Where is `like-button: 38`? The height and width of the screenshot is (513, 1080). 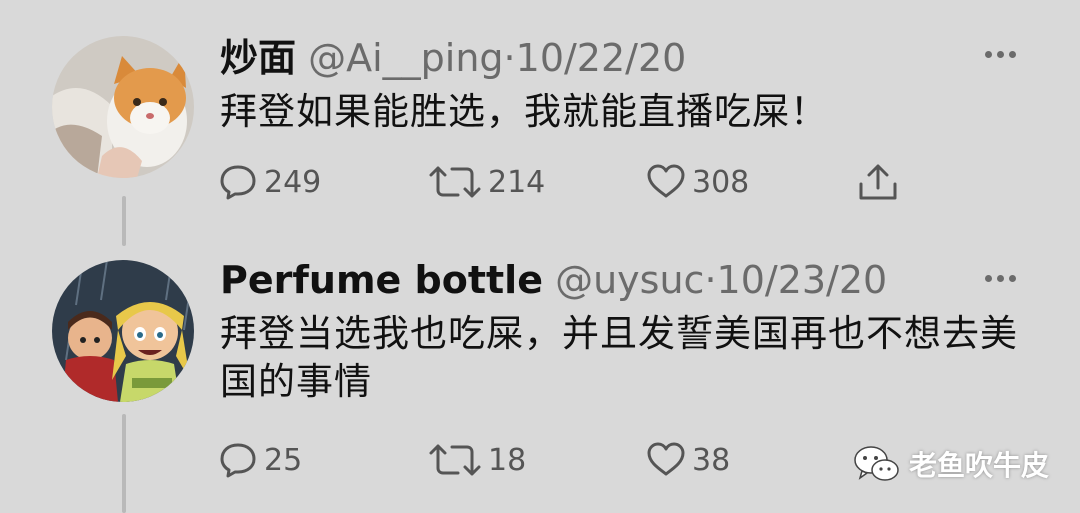 like-button: 38 is located at coordinates (688, 460).